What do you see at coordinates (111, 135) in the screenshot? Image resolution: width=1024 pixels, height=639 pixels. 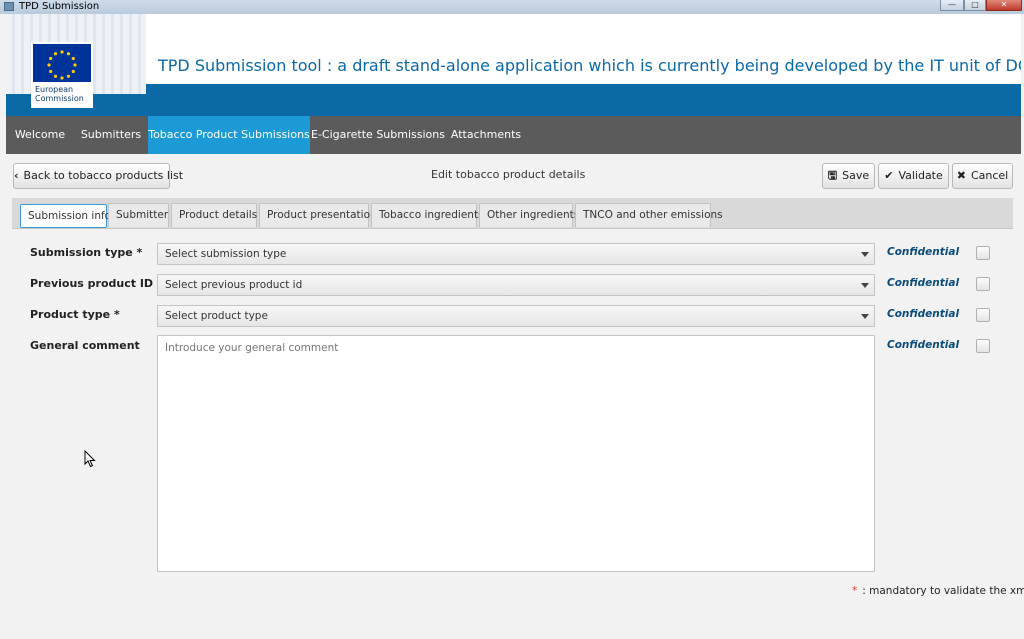 I see `nav-item-submitters: Submitters` at bounding box center [111, 135].